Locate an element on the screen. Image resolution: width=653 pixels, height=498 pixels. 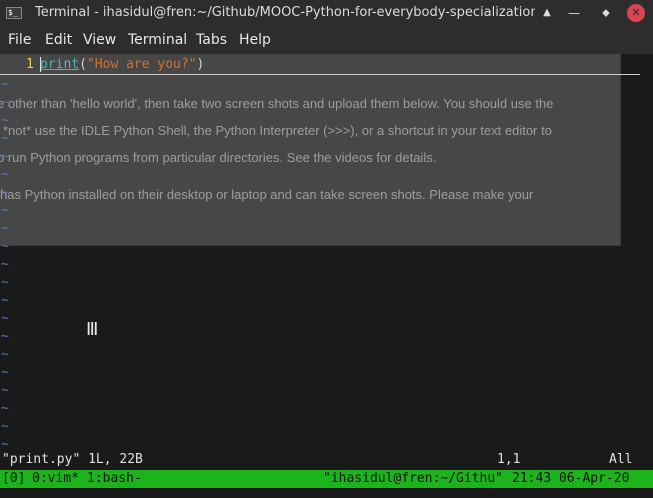
cursor-position: 1,1 is located at coordinates (509, 459).